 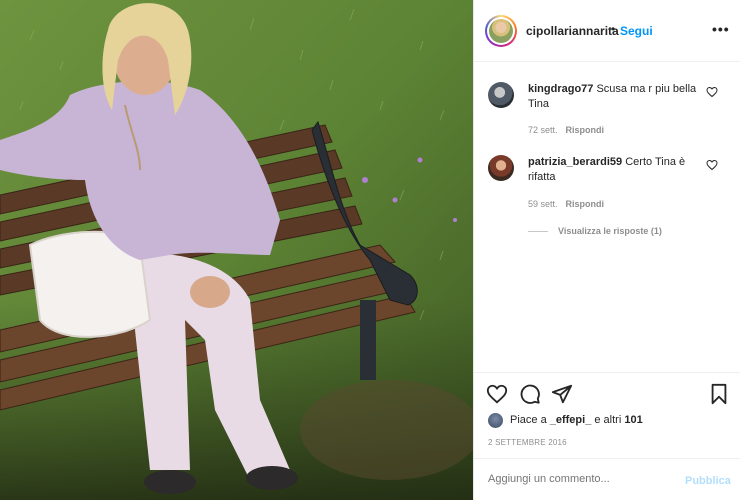 What do you see at coordinates (608, 420) in the screenshot?
I see `likes-middle: e altri` at bounding box center [608, 420].